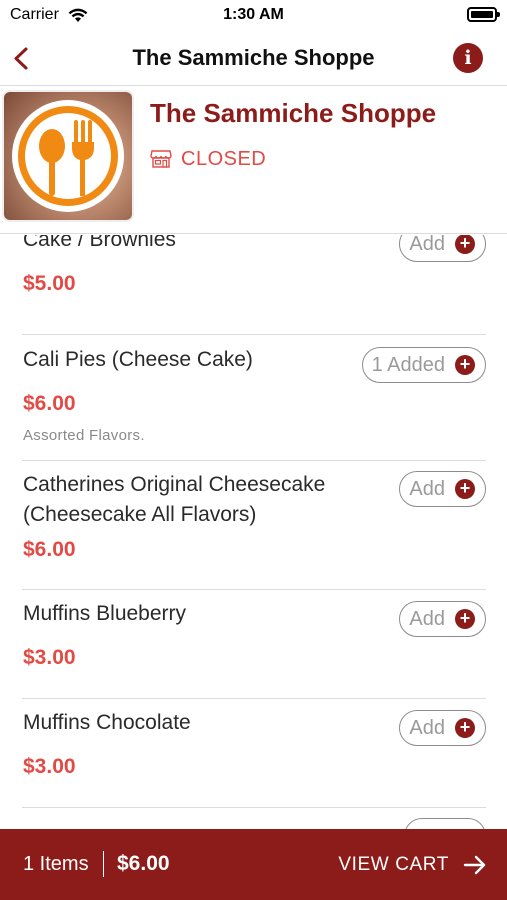 The image size is (507, 900). What do you see at coordinates (107, 722) in the screenshot?
I see `item-name: Muffins Chocolate` at bounding box center [107, 722].